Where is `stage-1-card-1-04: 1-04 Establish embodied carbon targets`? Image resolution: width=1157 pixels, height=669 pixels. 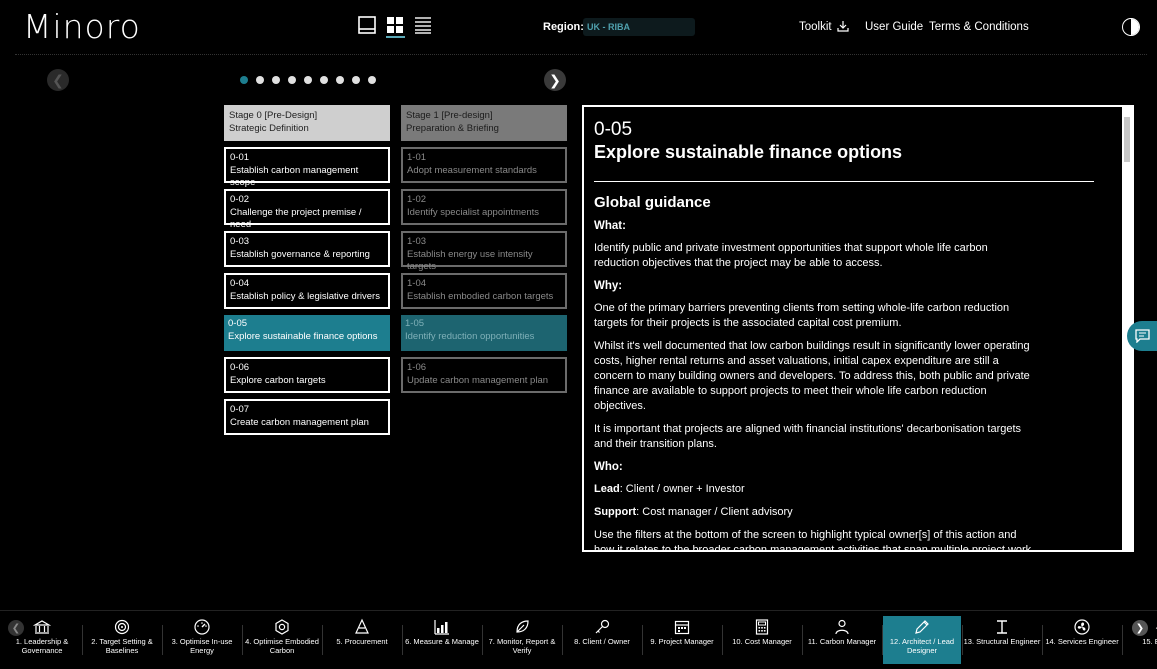 stage-1-card-1-04: 1-04 Establish embodied carbon targets is located at coordinates (484, 291).